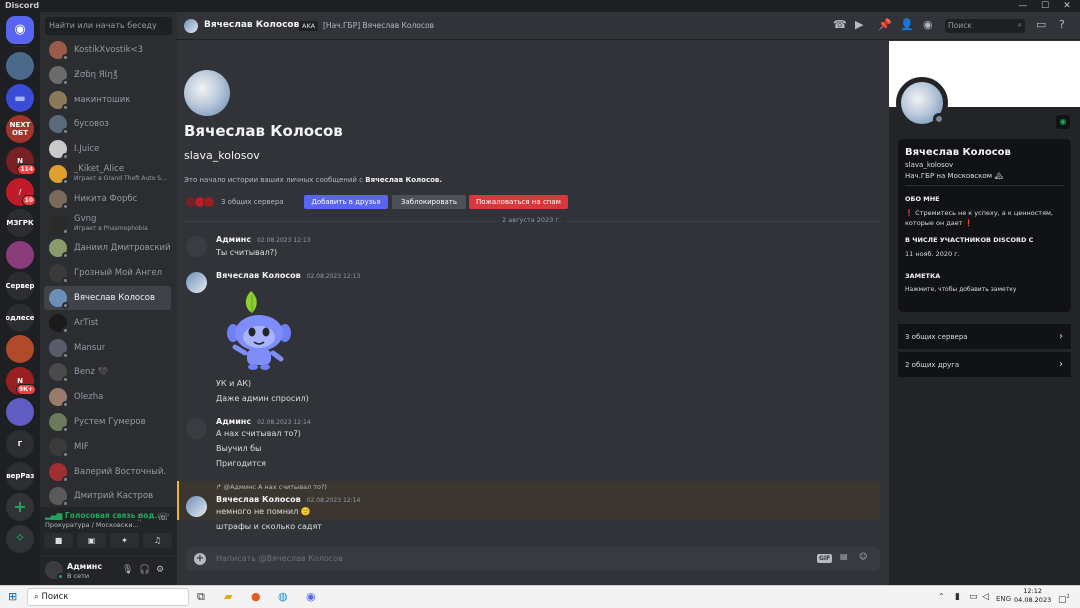  Describe the element at coordinates (234, 202) in the screenshot. I see `mutual-servers: 3 общих сервера` at that location.